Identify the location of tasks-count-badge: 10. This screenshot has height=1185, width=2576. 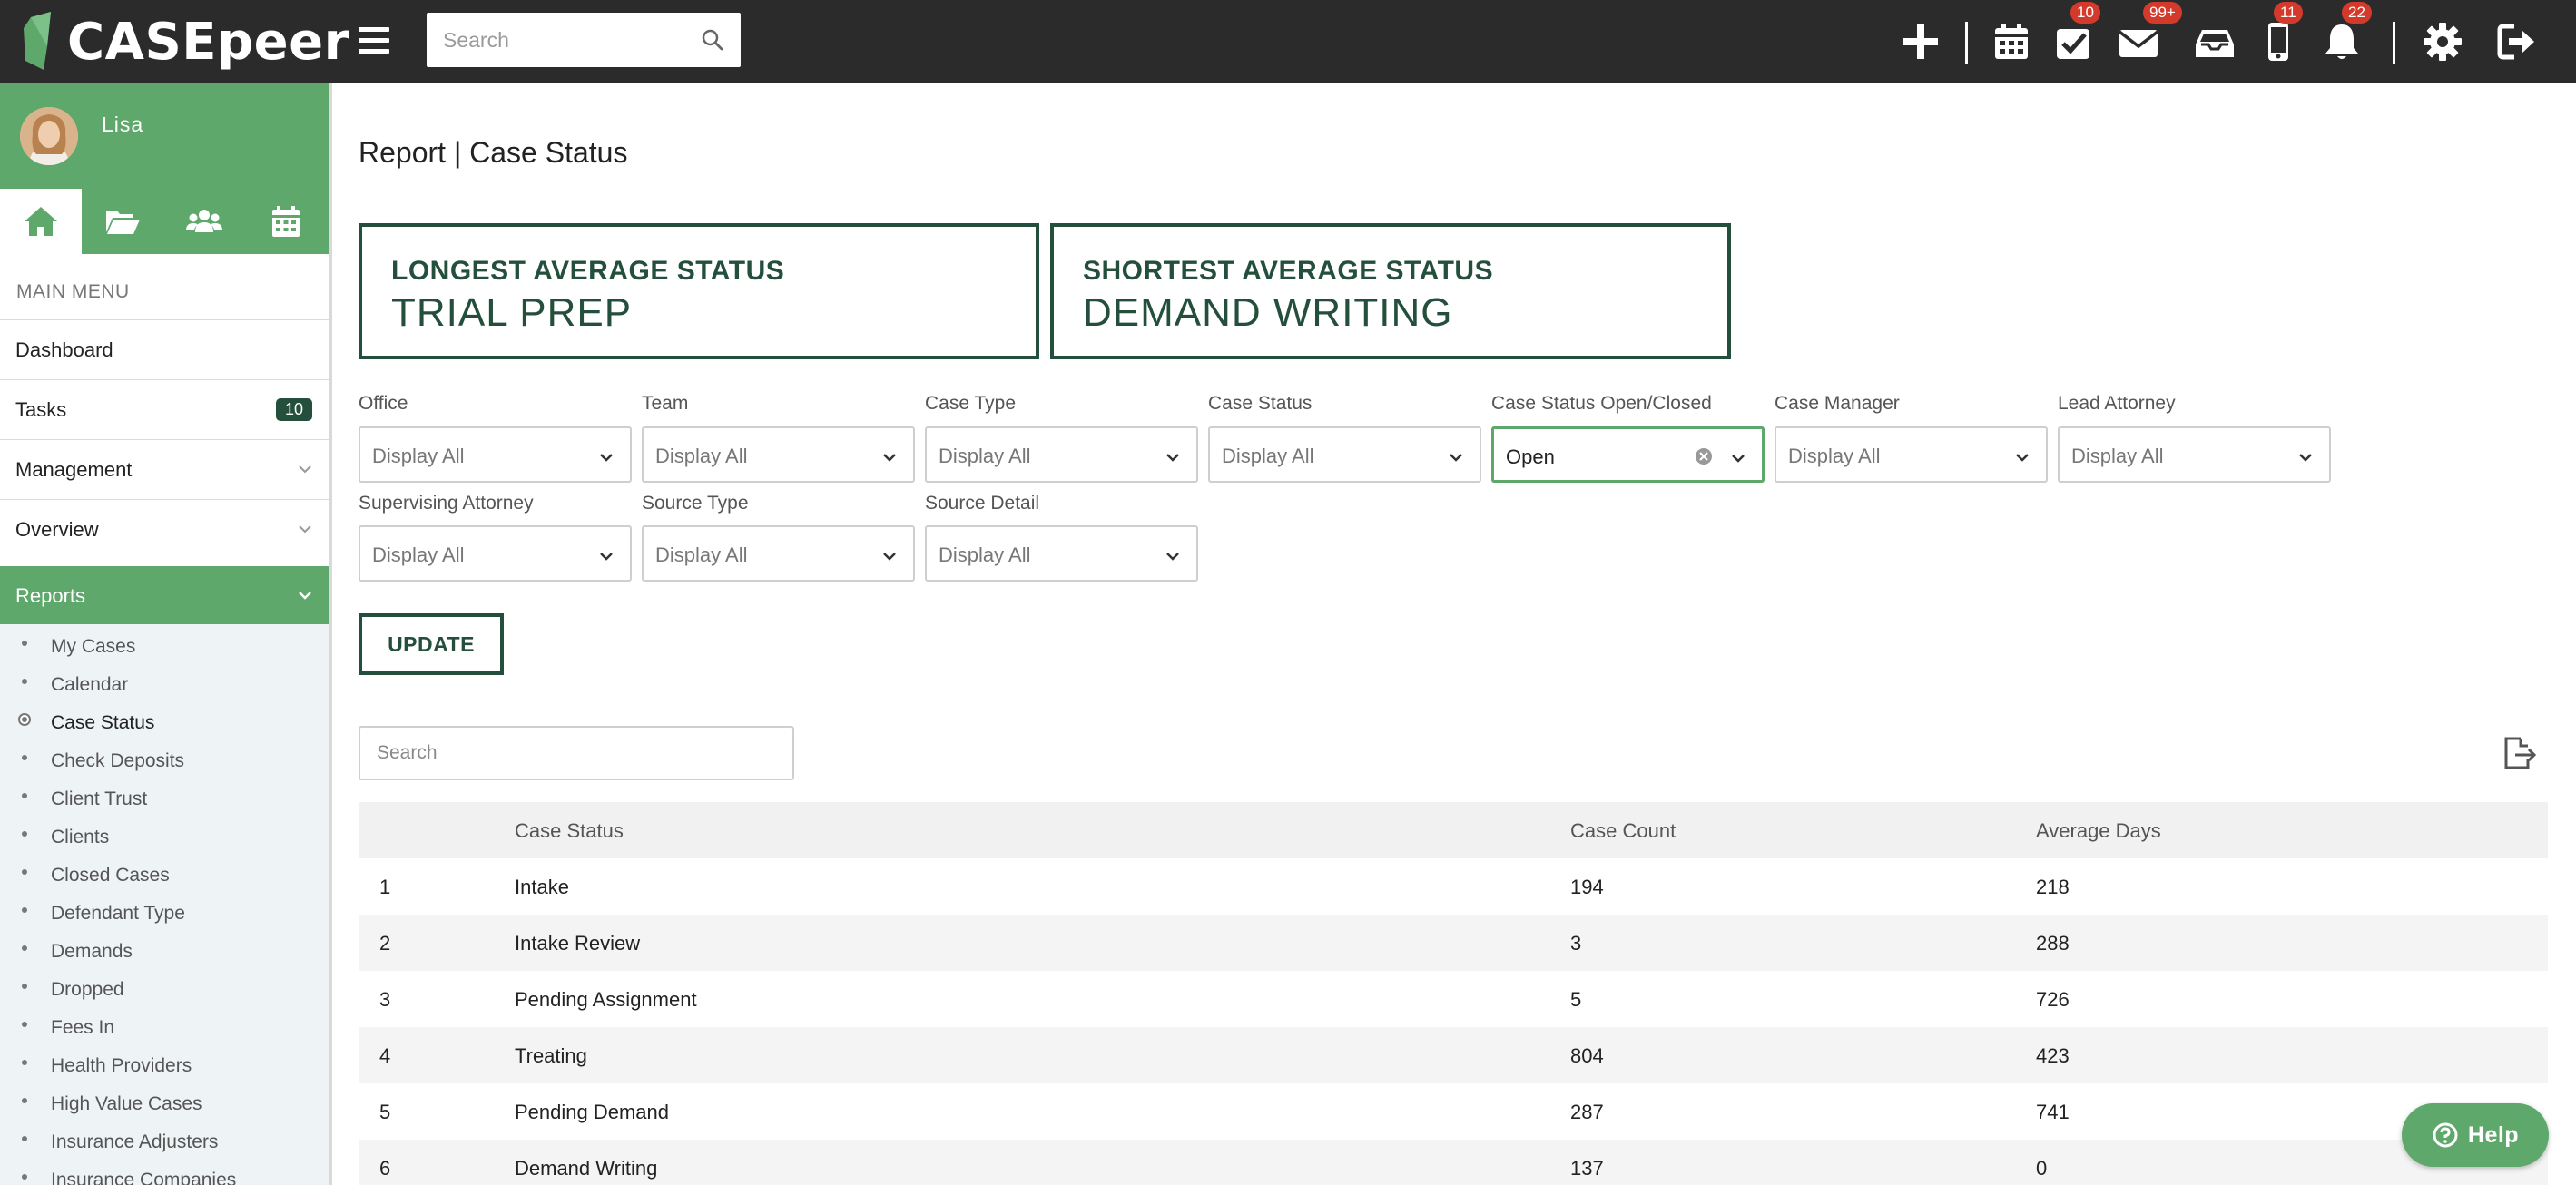
(293, 409).